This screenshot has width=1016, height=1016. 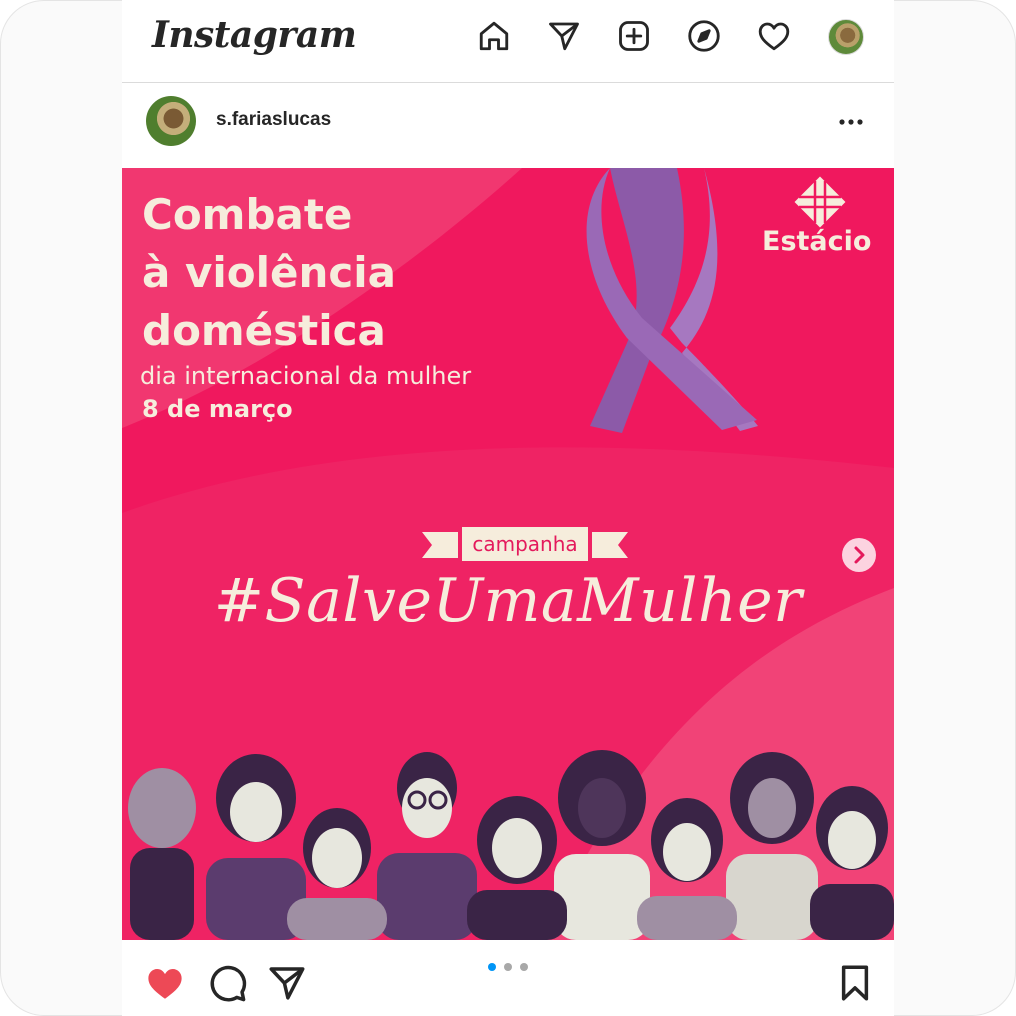 I want to click on carousel-next-button, so click(x=859, y=555).